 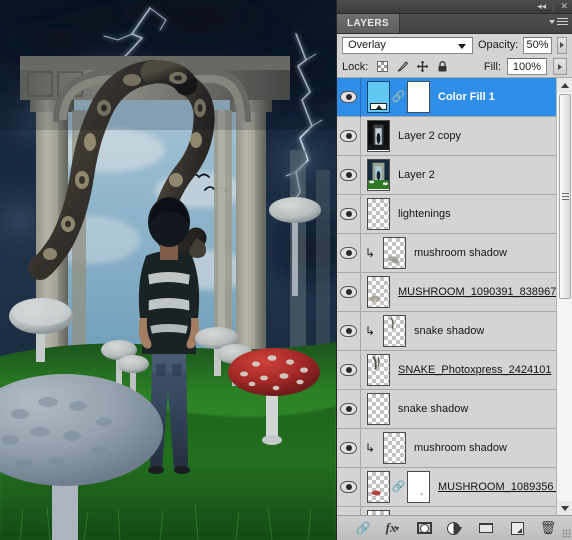 I want to click on layers-scrollbar, so click(x=564, y=296).